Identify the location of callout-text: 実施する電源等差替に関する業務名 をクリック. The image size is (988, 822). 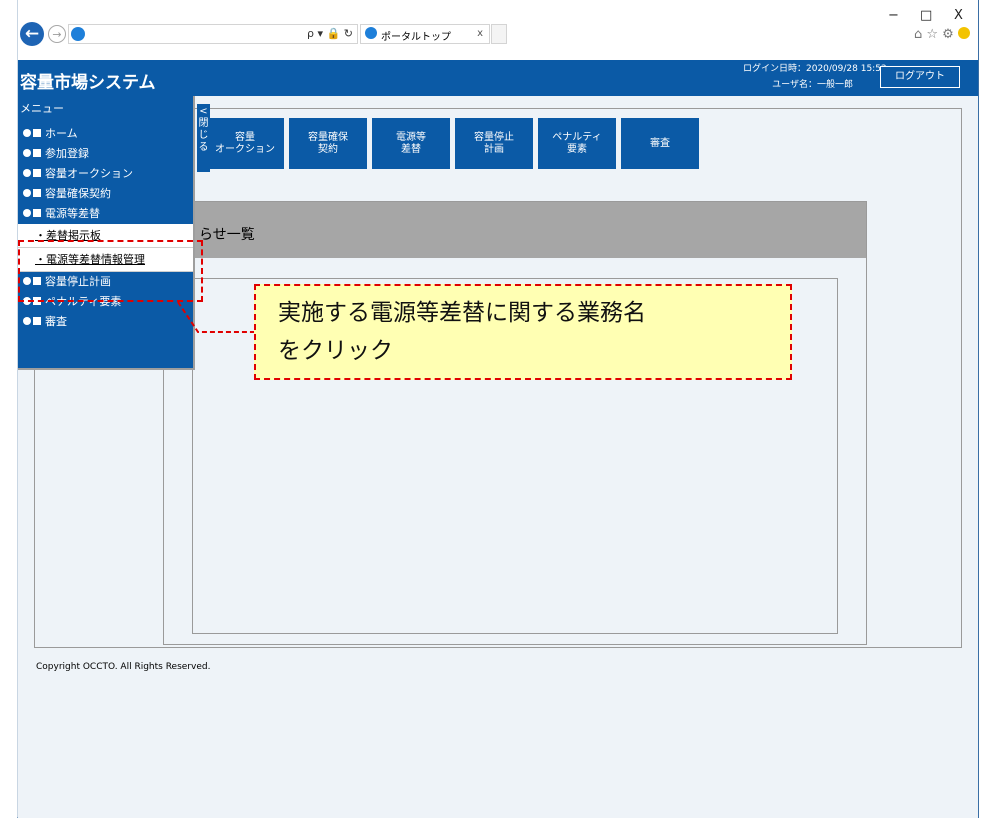
(462, 332).